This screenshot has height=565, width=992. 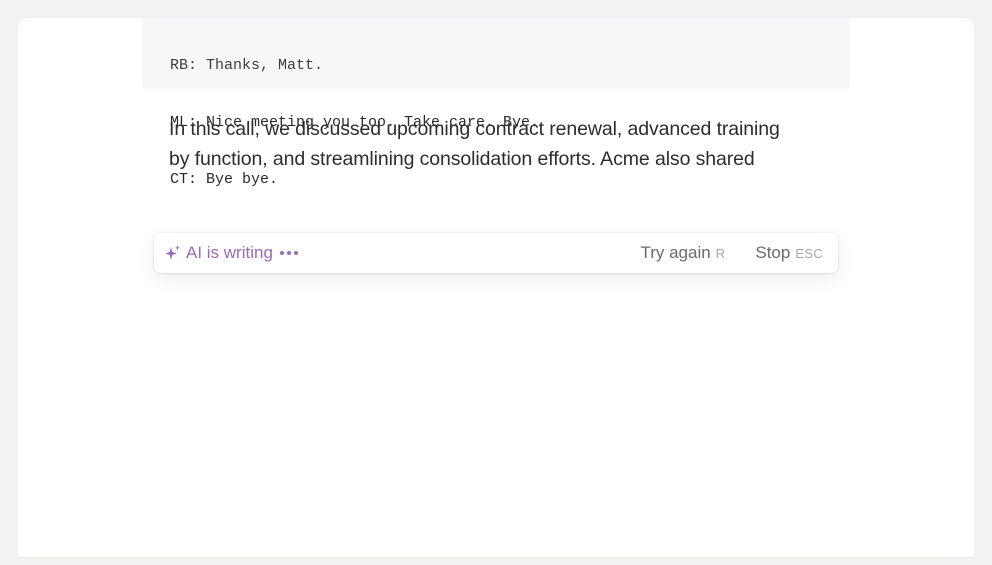 I want to click on try-again-shortcut: R, so click(x=720, y=253).